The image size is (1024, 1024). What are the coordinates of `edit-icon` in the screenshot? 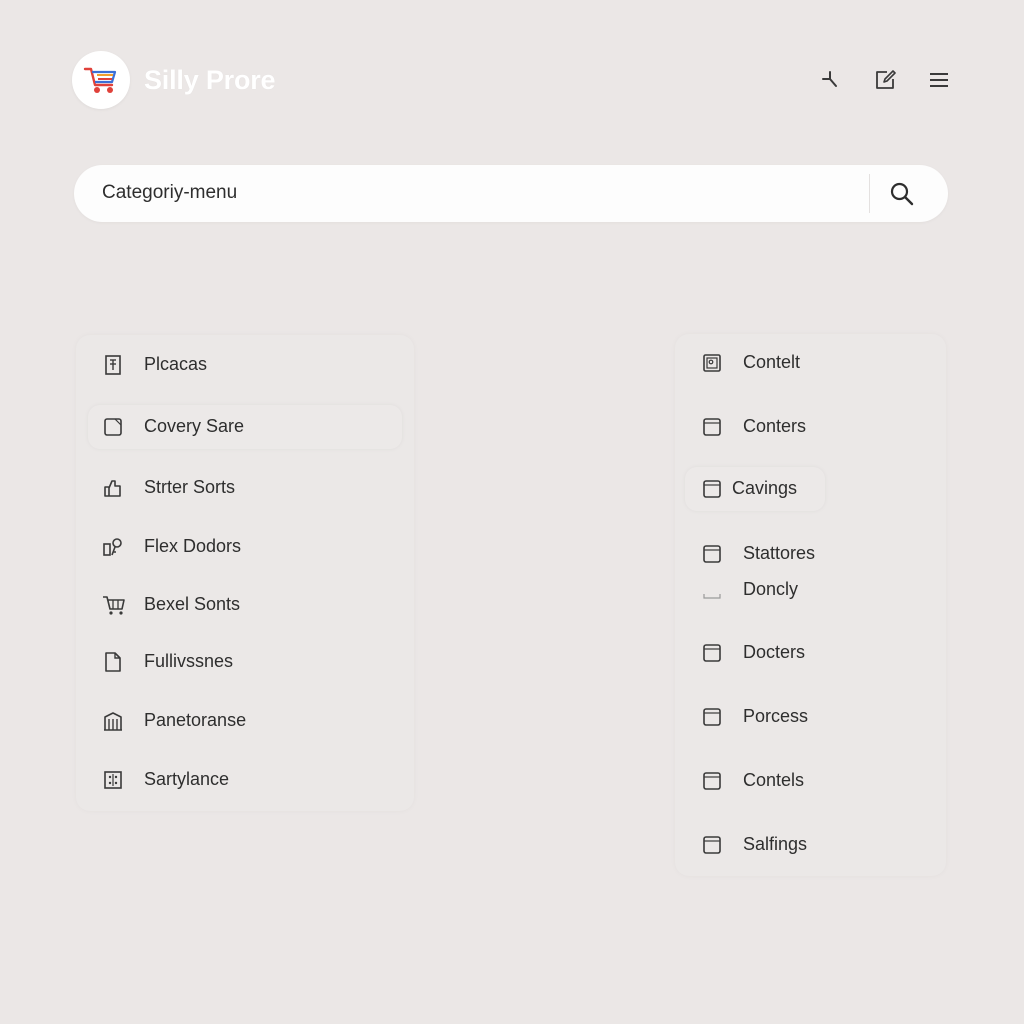 It's located at (885, 80).